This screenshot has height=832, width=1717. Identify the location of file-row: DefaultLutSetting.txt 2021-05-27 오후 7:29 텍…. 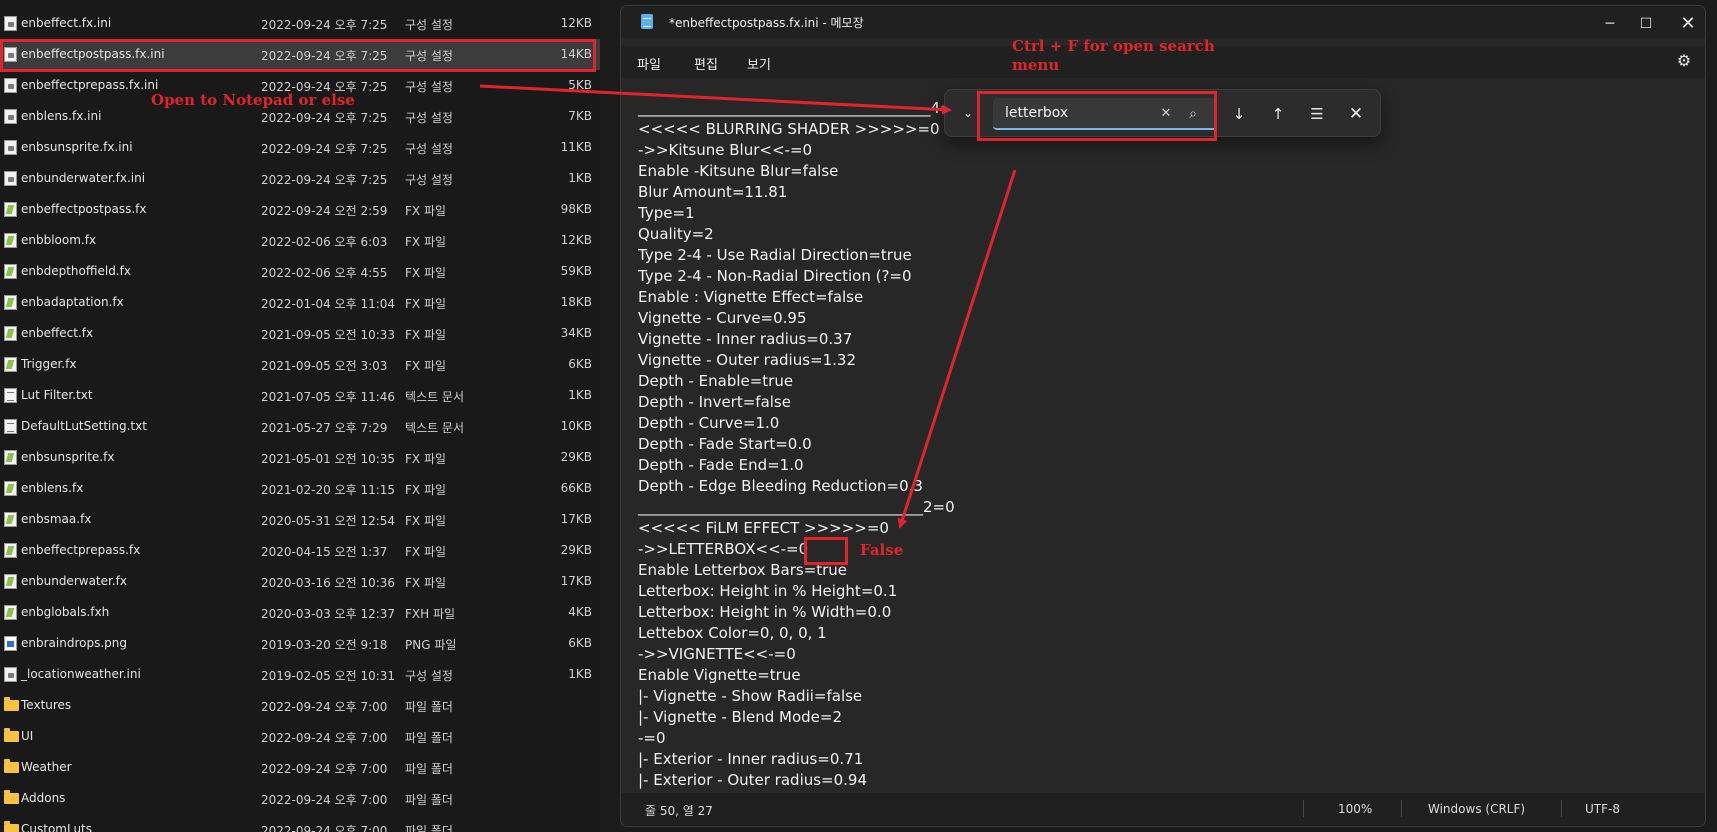
(300, 426).